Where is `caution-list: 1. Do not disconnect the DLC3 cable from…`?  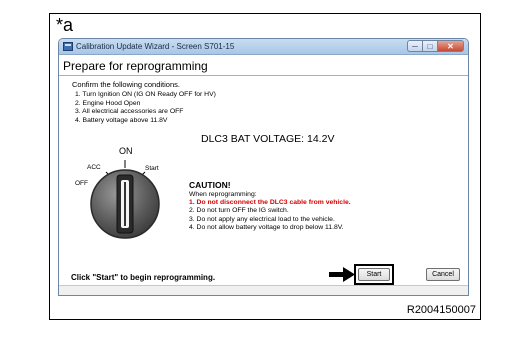 caution-list: 1. Do not disconnect the DLC3 cable from… is located at coordinates (270, 216).